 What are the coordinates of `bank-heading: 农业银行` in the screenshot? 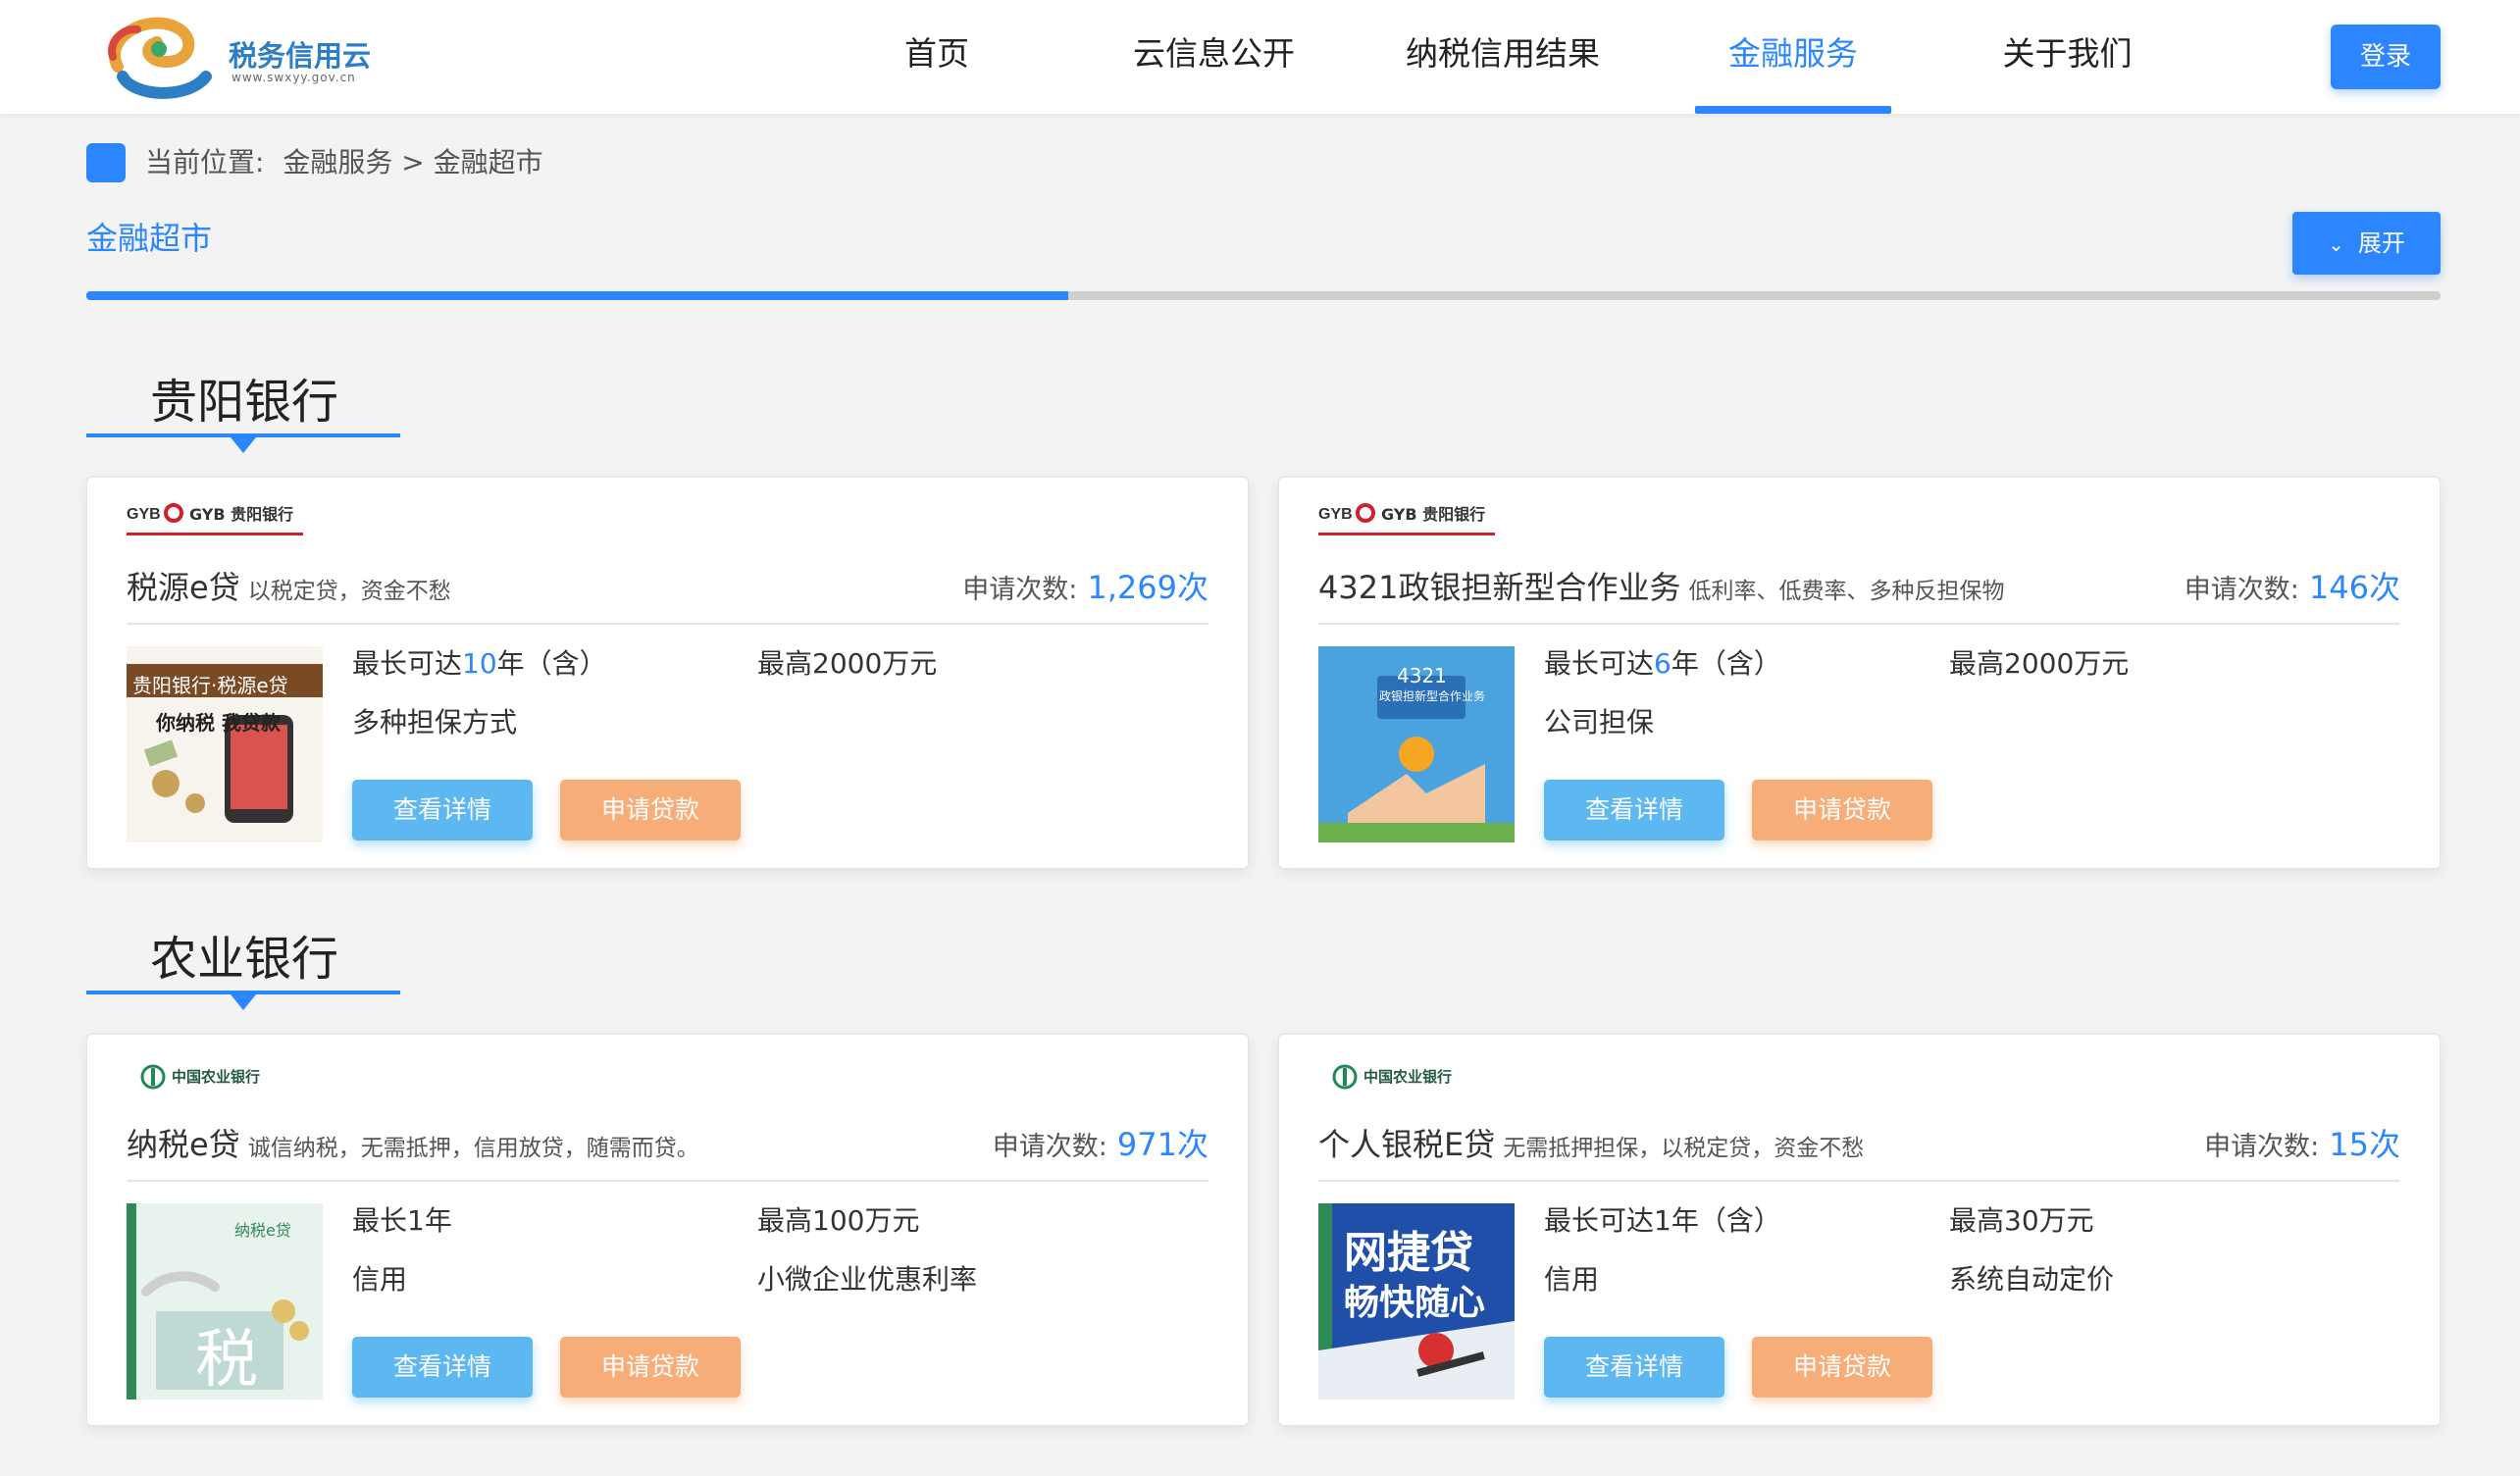 It's located at (244, 959).